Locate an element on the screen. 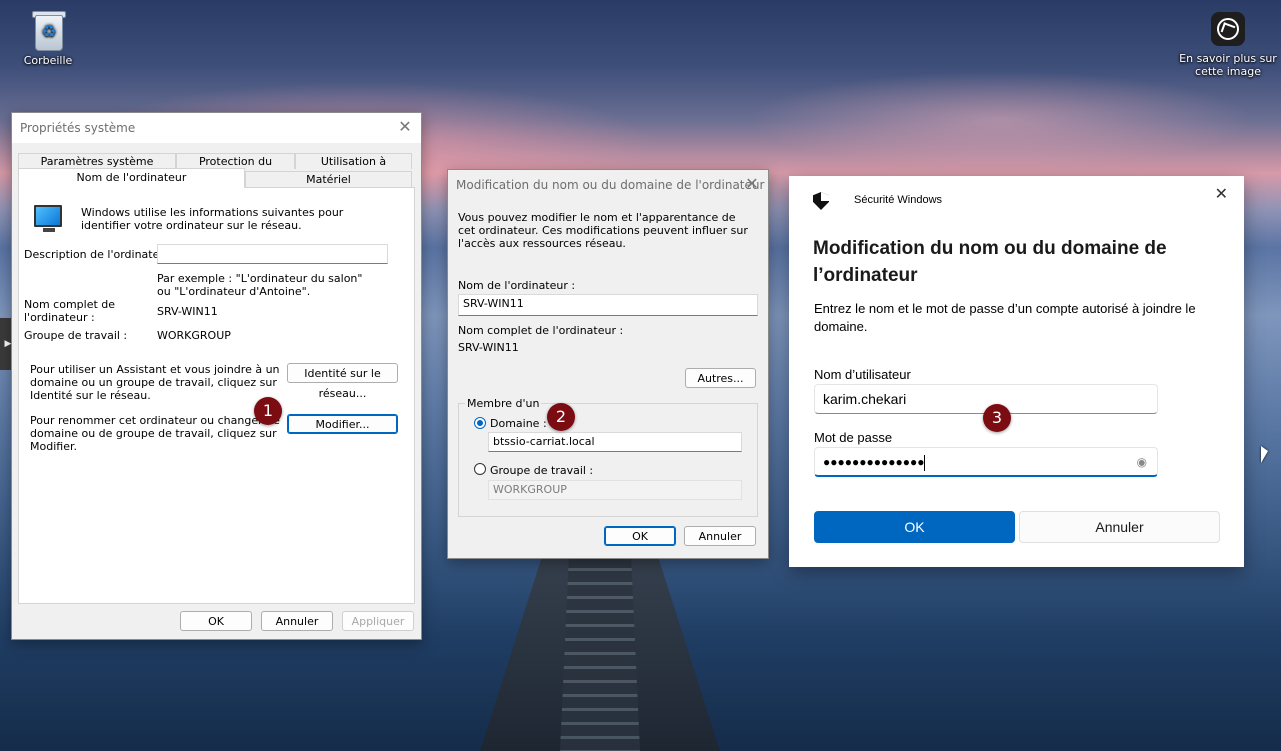  rename-cancel-button: Annuler is located at coordinates (720, 536).